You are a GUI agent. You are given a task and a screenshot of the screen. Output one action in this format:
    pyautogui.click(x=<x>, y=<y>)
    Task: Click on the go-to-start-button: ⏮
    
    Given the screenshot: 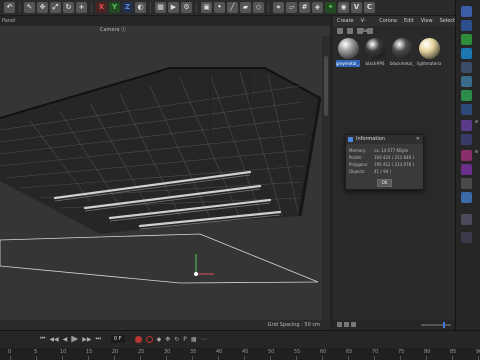 What is the action you would take?
    pyautogui.click(x=42, y=339)
    